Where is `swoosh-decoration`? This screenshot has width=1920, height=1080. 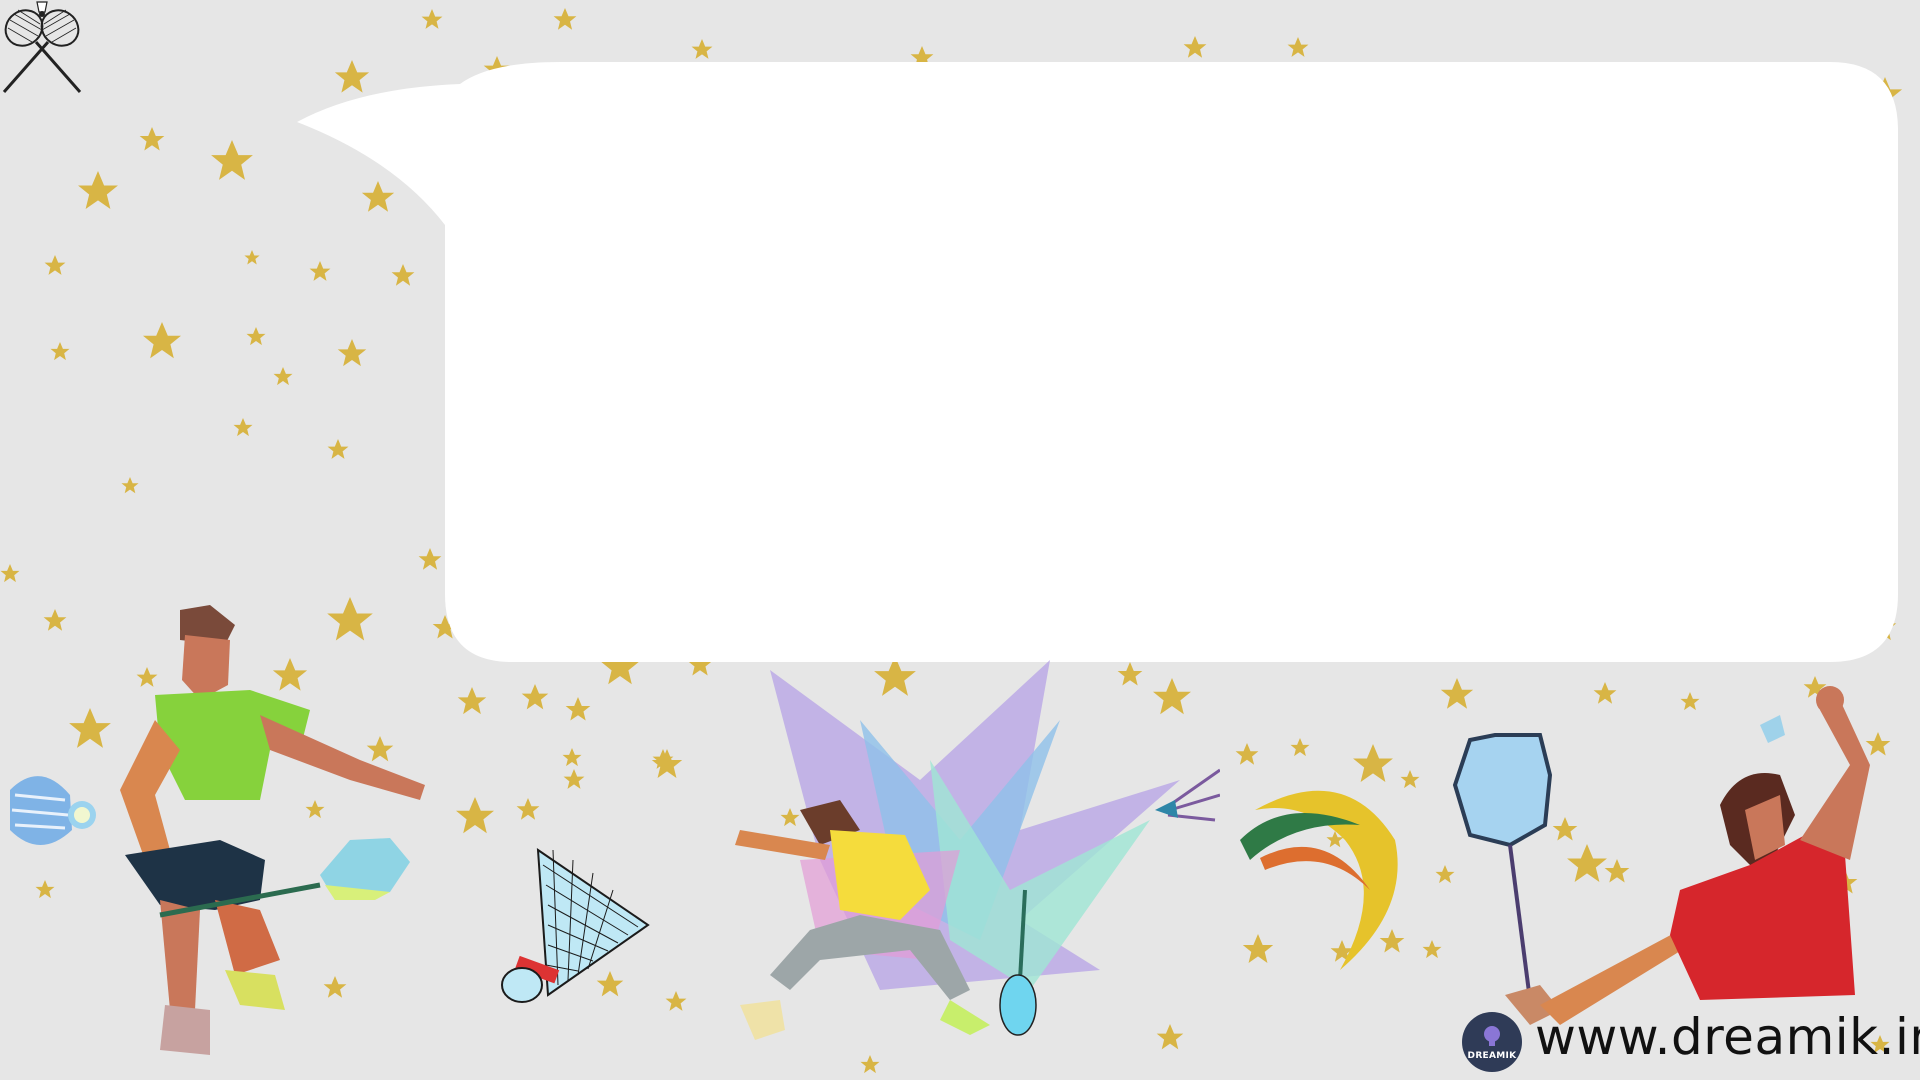 swoosh-decoration is located at coordinates (1319, 880).